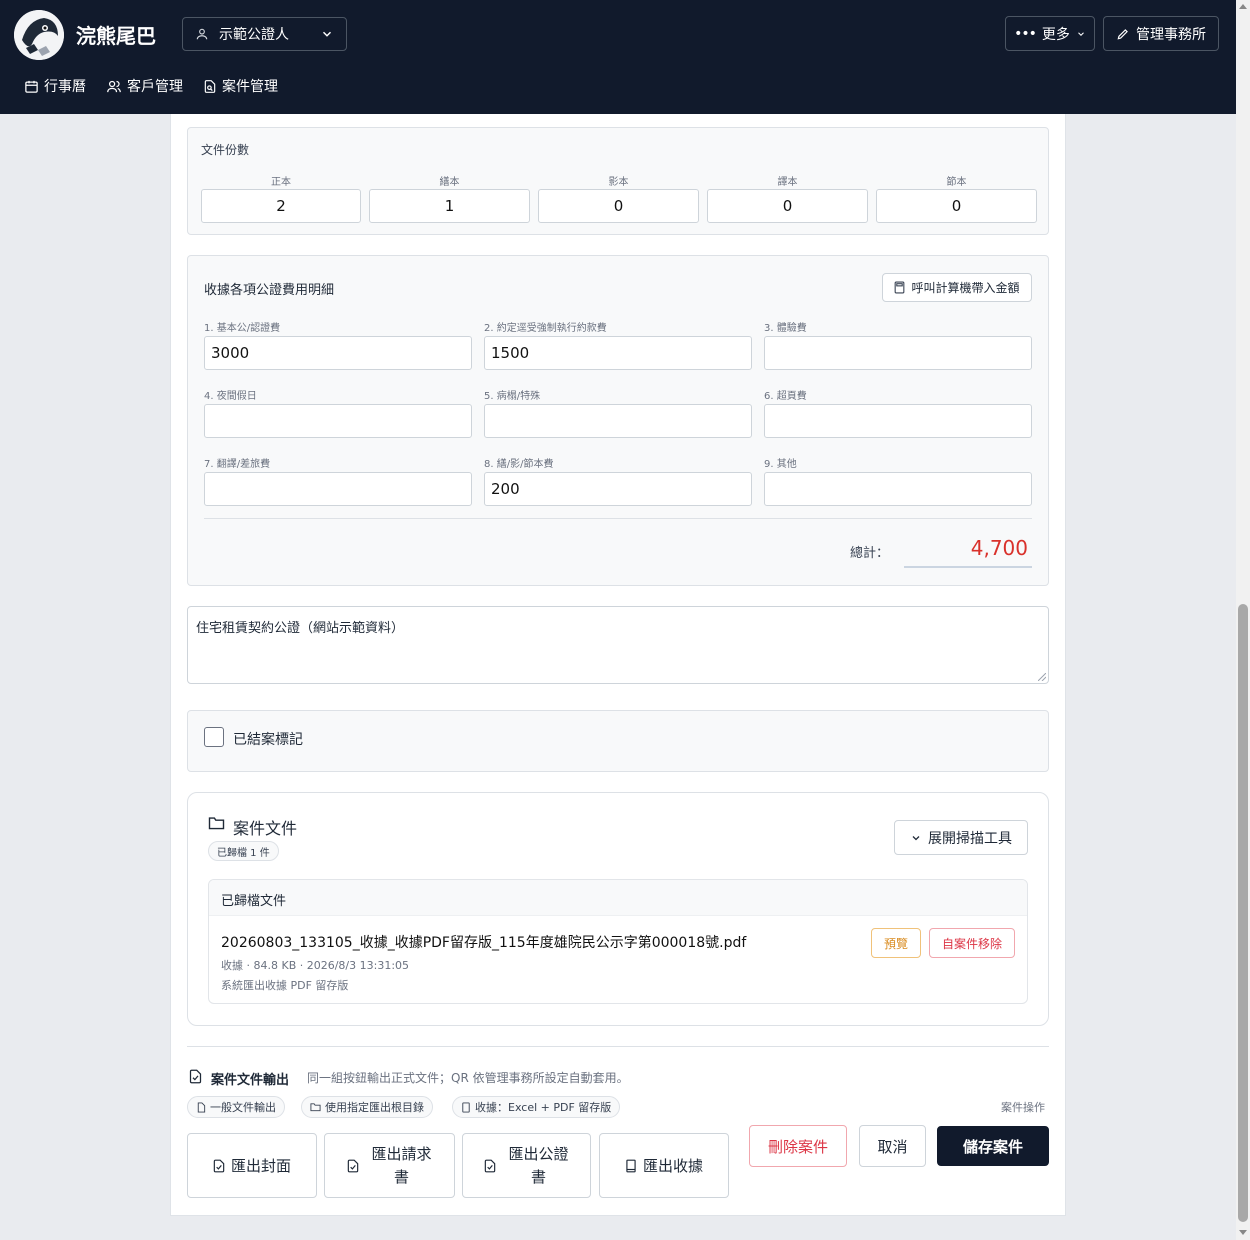  I want to click on delete-case-button: 刪除案件, so click(798, 1146).